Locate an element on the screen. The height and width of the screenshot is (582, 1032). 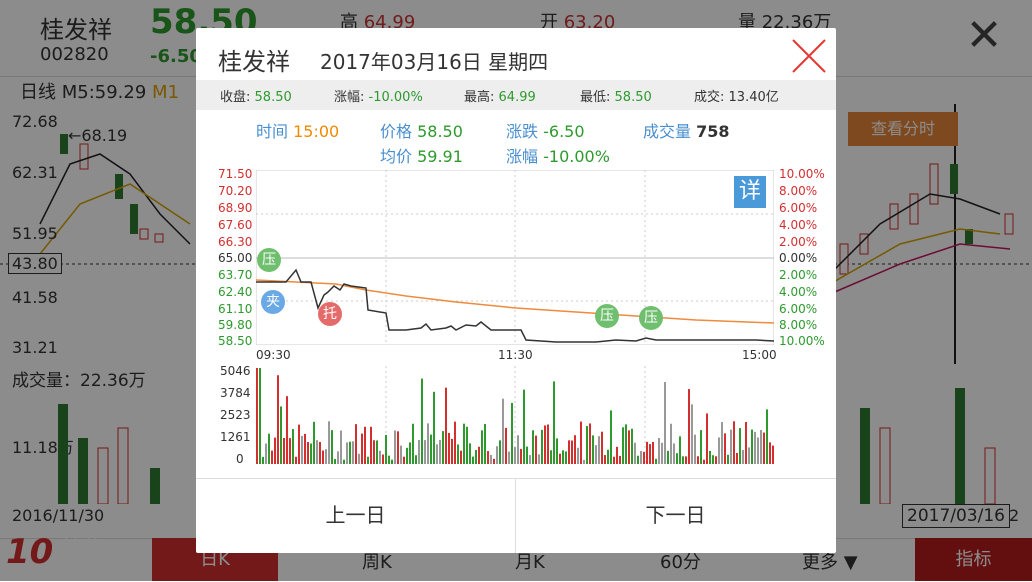
pct-axis-label: 8.00% is located at coordinates (798, 325).